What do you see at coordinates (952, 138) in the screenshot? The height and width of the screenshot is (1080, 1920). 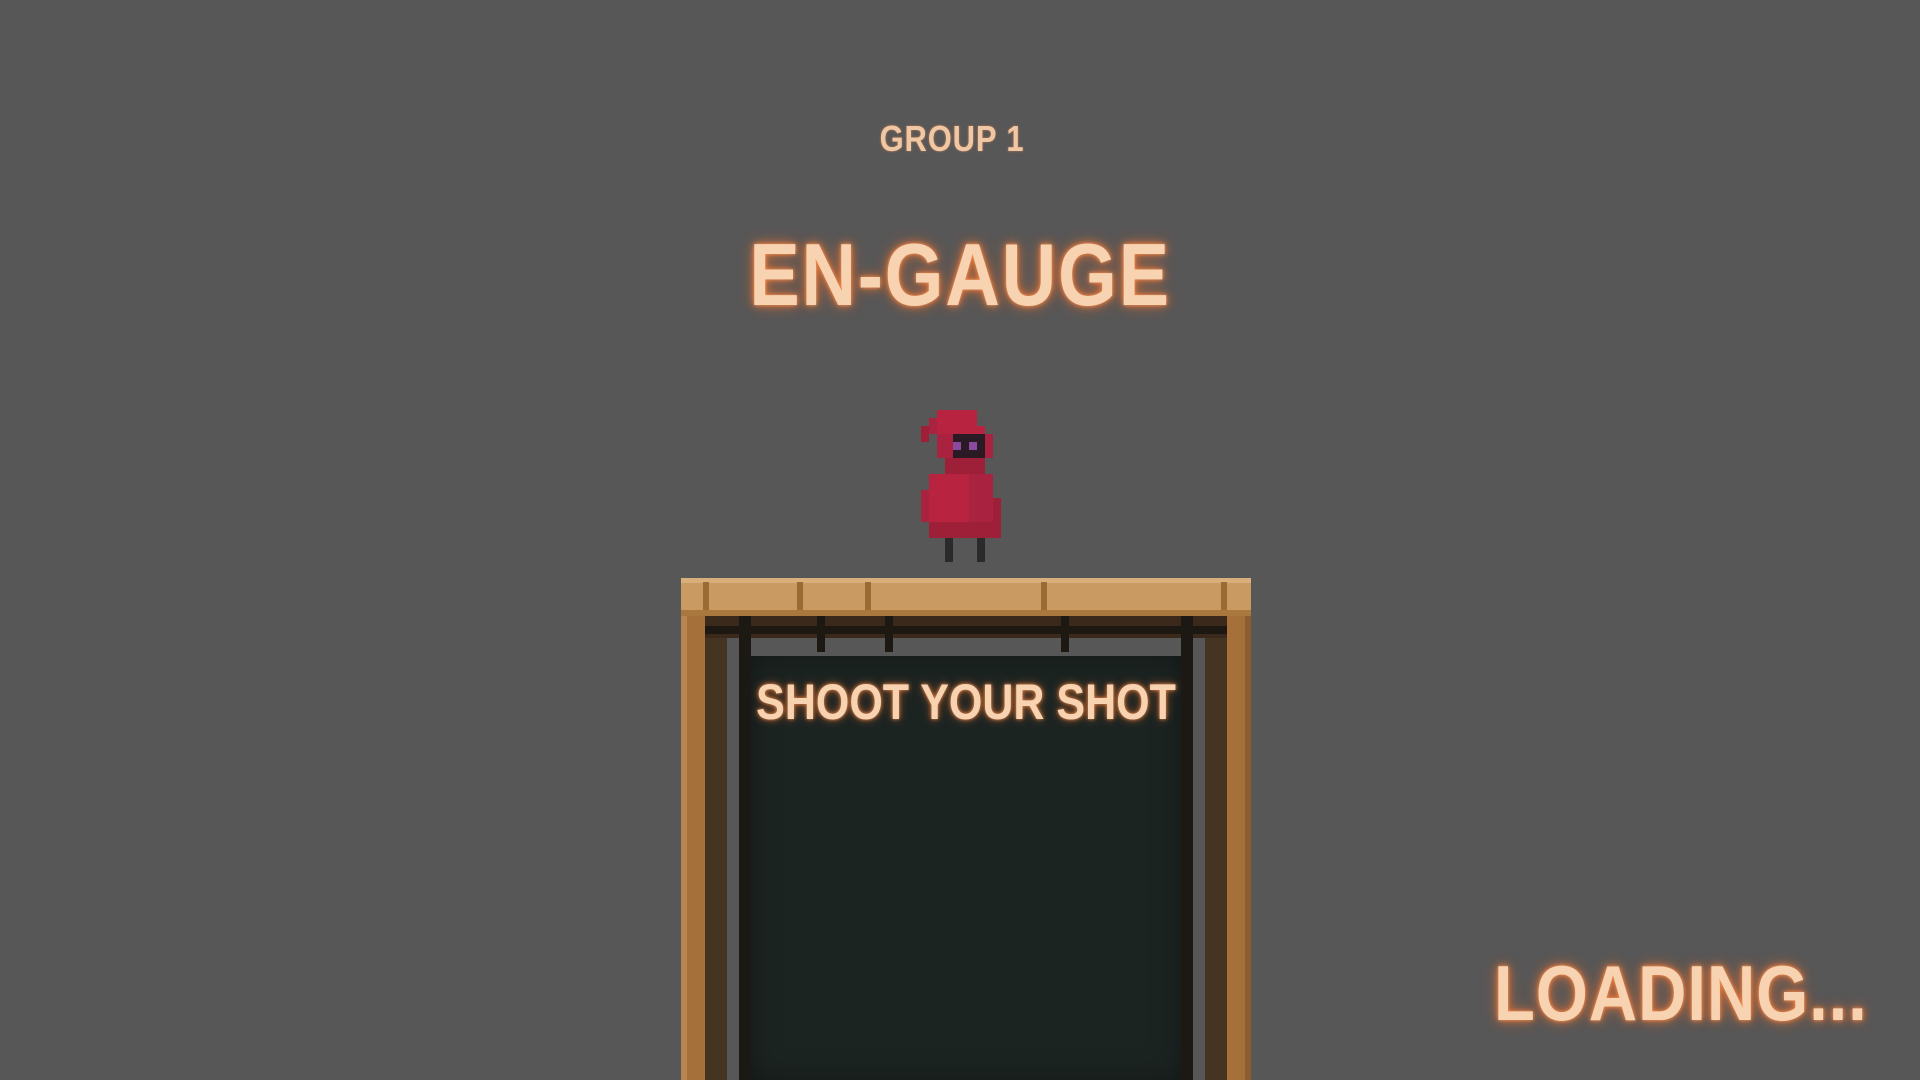 I see `group-label: GROUP 1` at bounding box center [952, 138].